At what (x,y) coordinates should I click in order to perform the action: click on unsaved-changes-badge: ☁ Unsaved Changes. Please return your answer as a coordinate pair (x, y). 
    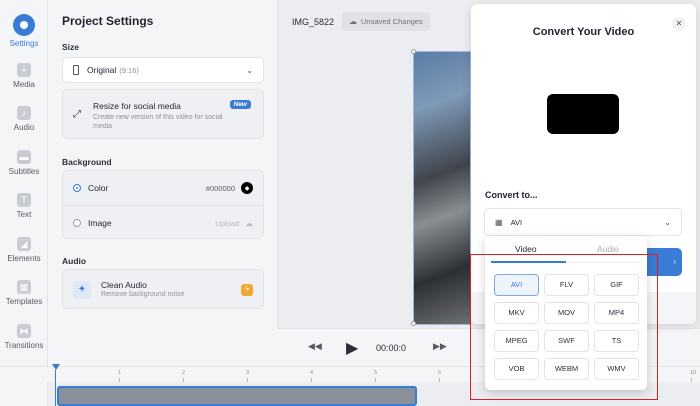
    Looking at the image, I should click on (386, 21).